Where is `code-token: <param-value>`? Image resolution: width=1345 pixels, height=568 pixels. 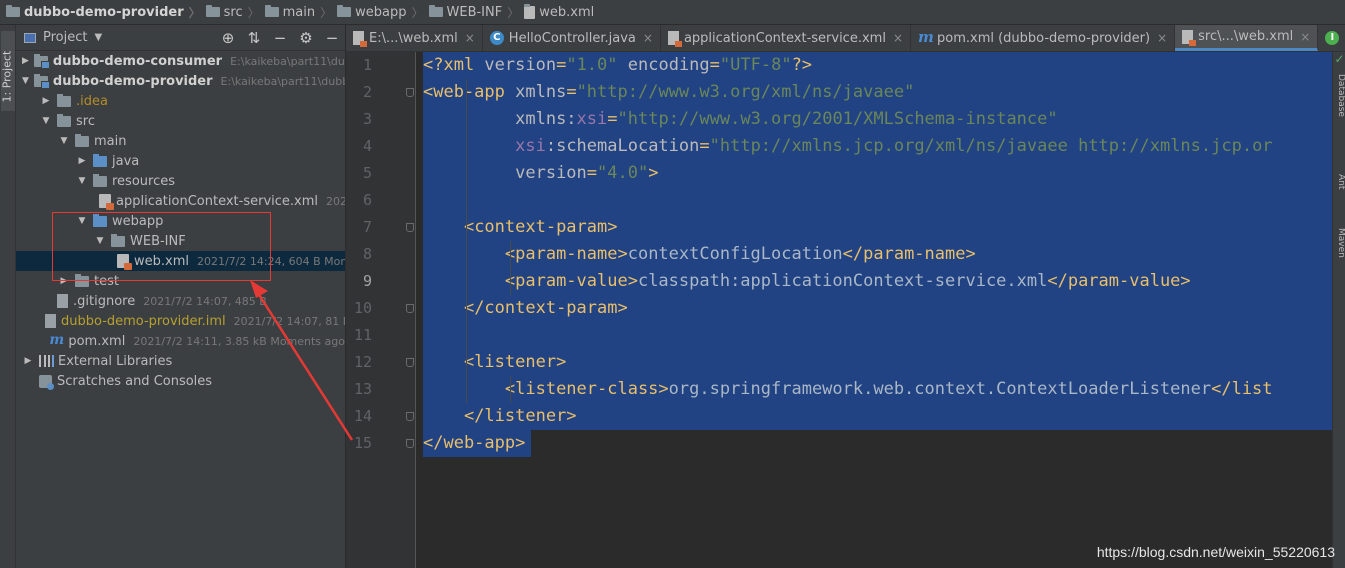
code-token: <param-value> is located at coordinates (571, 281).